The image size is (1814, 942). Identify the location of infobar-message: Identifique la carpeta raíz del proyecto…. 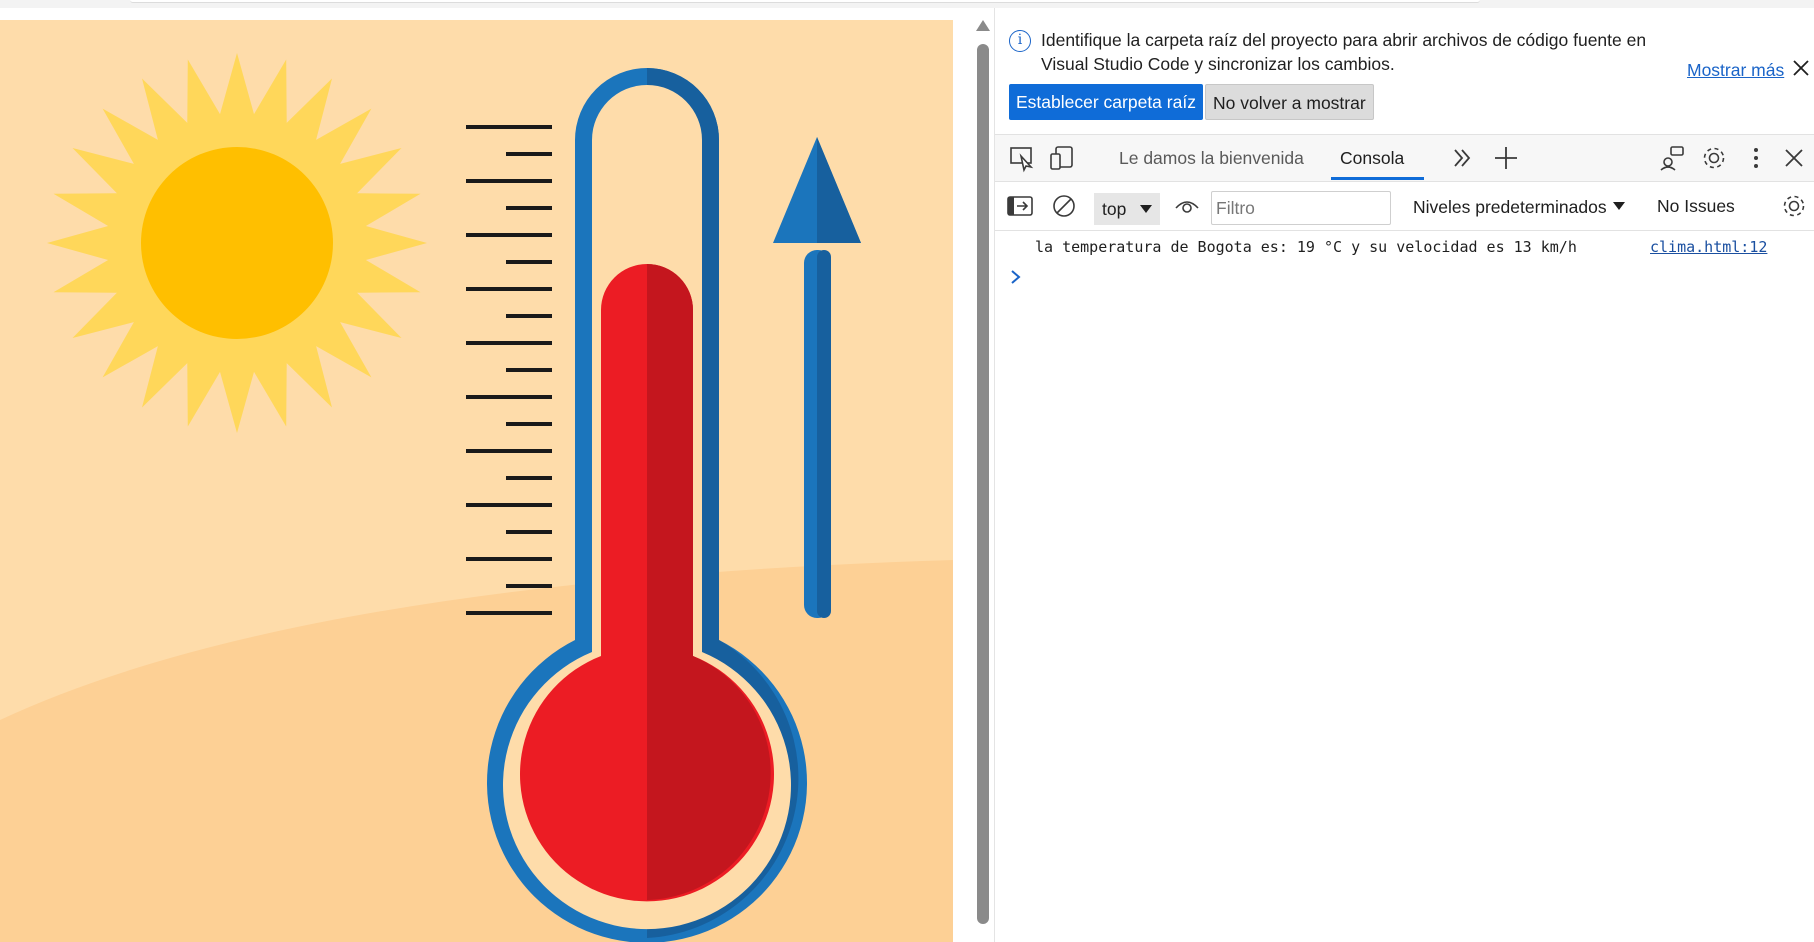
(1344, 52).